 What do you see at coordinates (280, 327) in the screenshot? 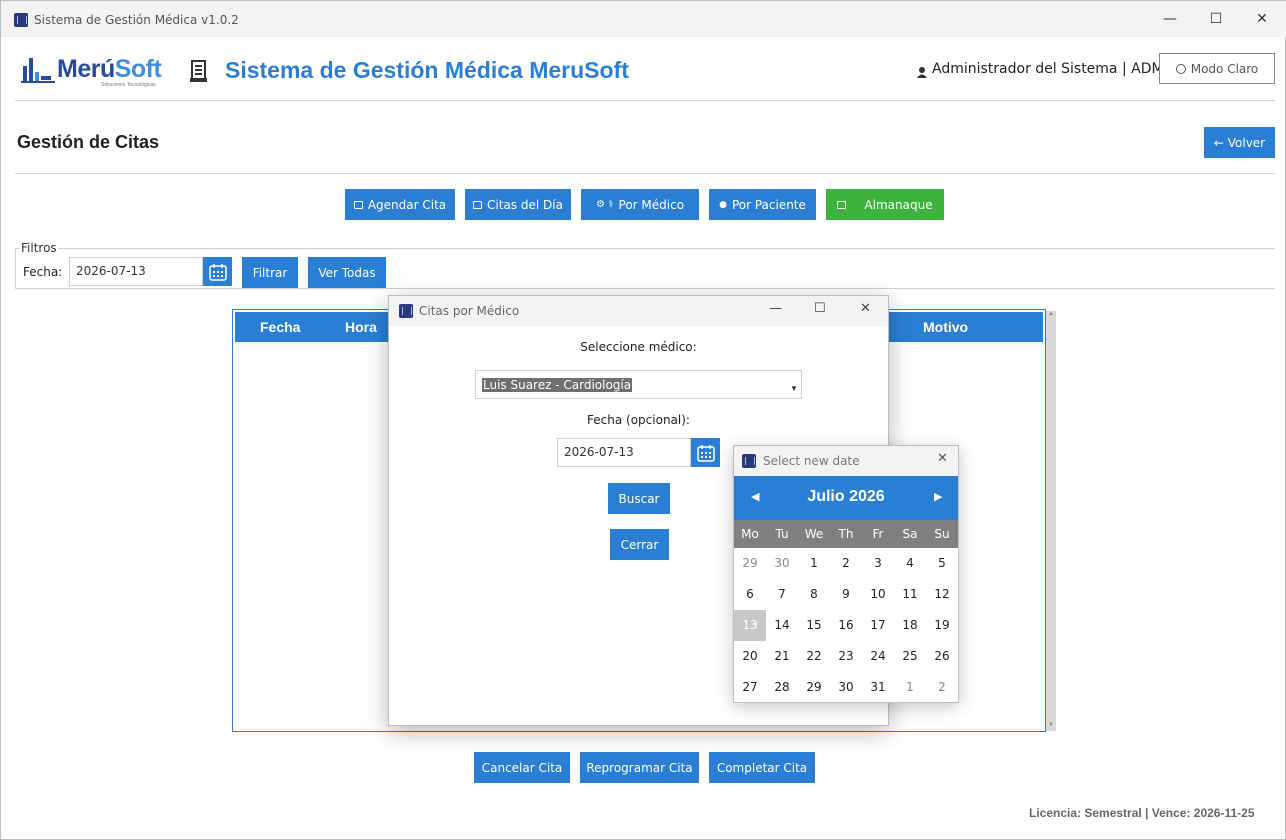
I see `column-header-fecha: Fecha` at bounding box center [280, 327].